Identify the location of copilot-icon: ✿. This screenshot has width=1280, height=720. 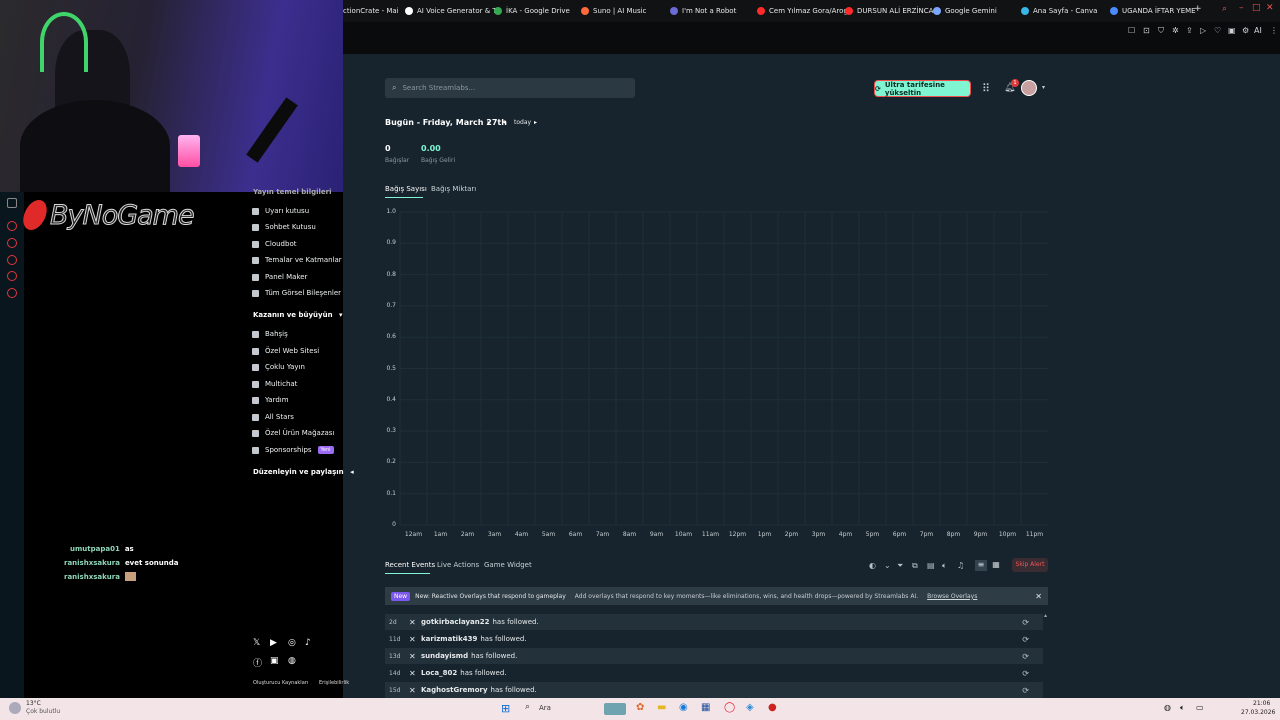
(640, 707).